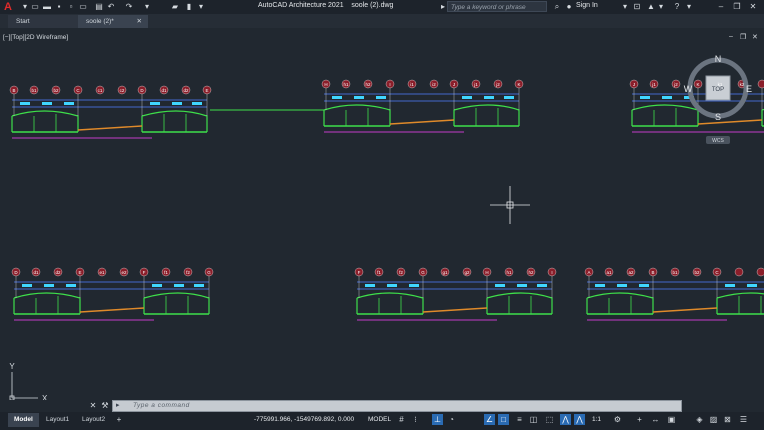 This screenshot has width=764, height=430. What do you see at coordinates (147, 7) in the screenshot?
I see `quick-access-dropdown-icon: ▾` at bounding box center [147, 7].